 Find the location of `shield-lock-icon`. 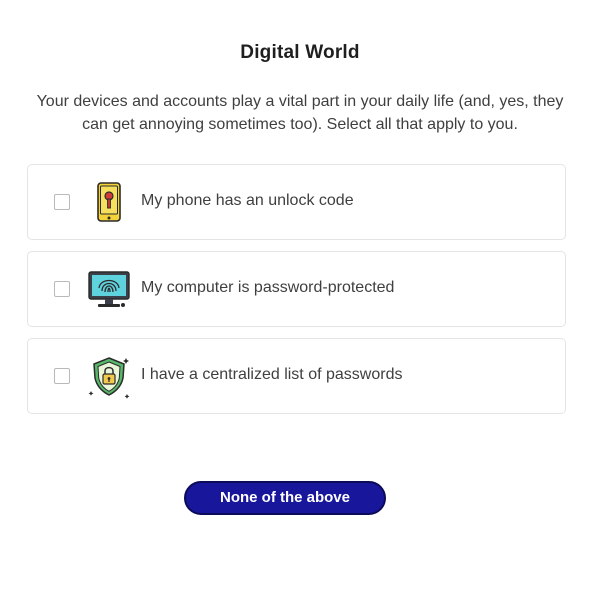

shield-lock-icon is located at coordinates (109, 377).